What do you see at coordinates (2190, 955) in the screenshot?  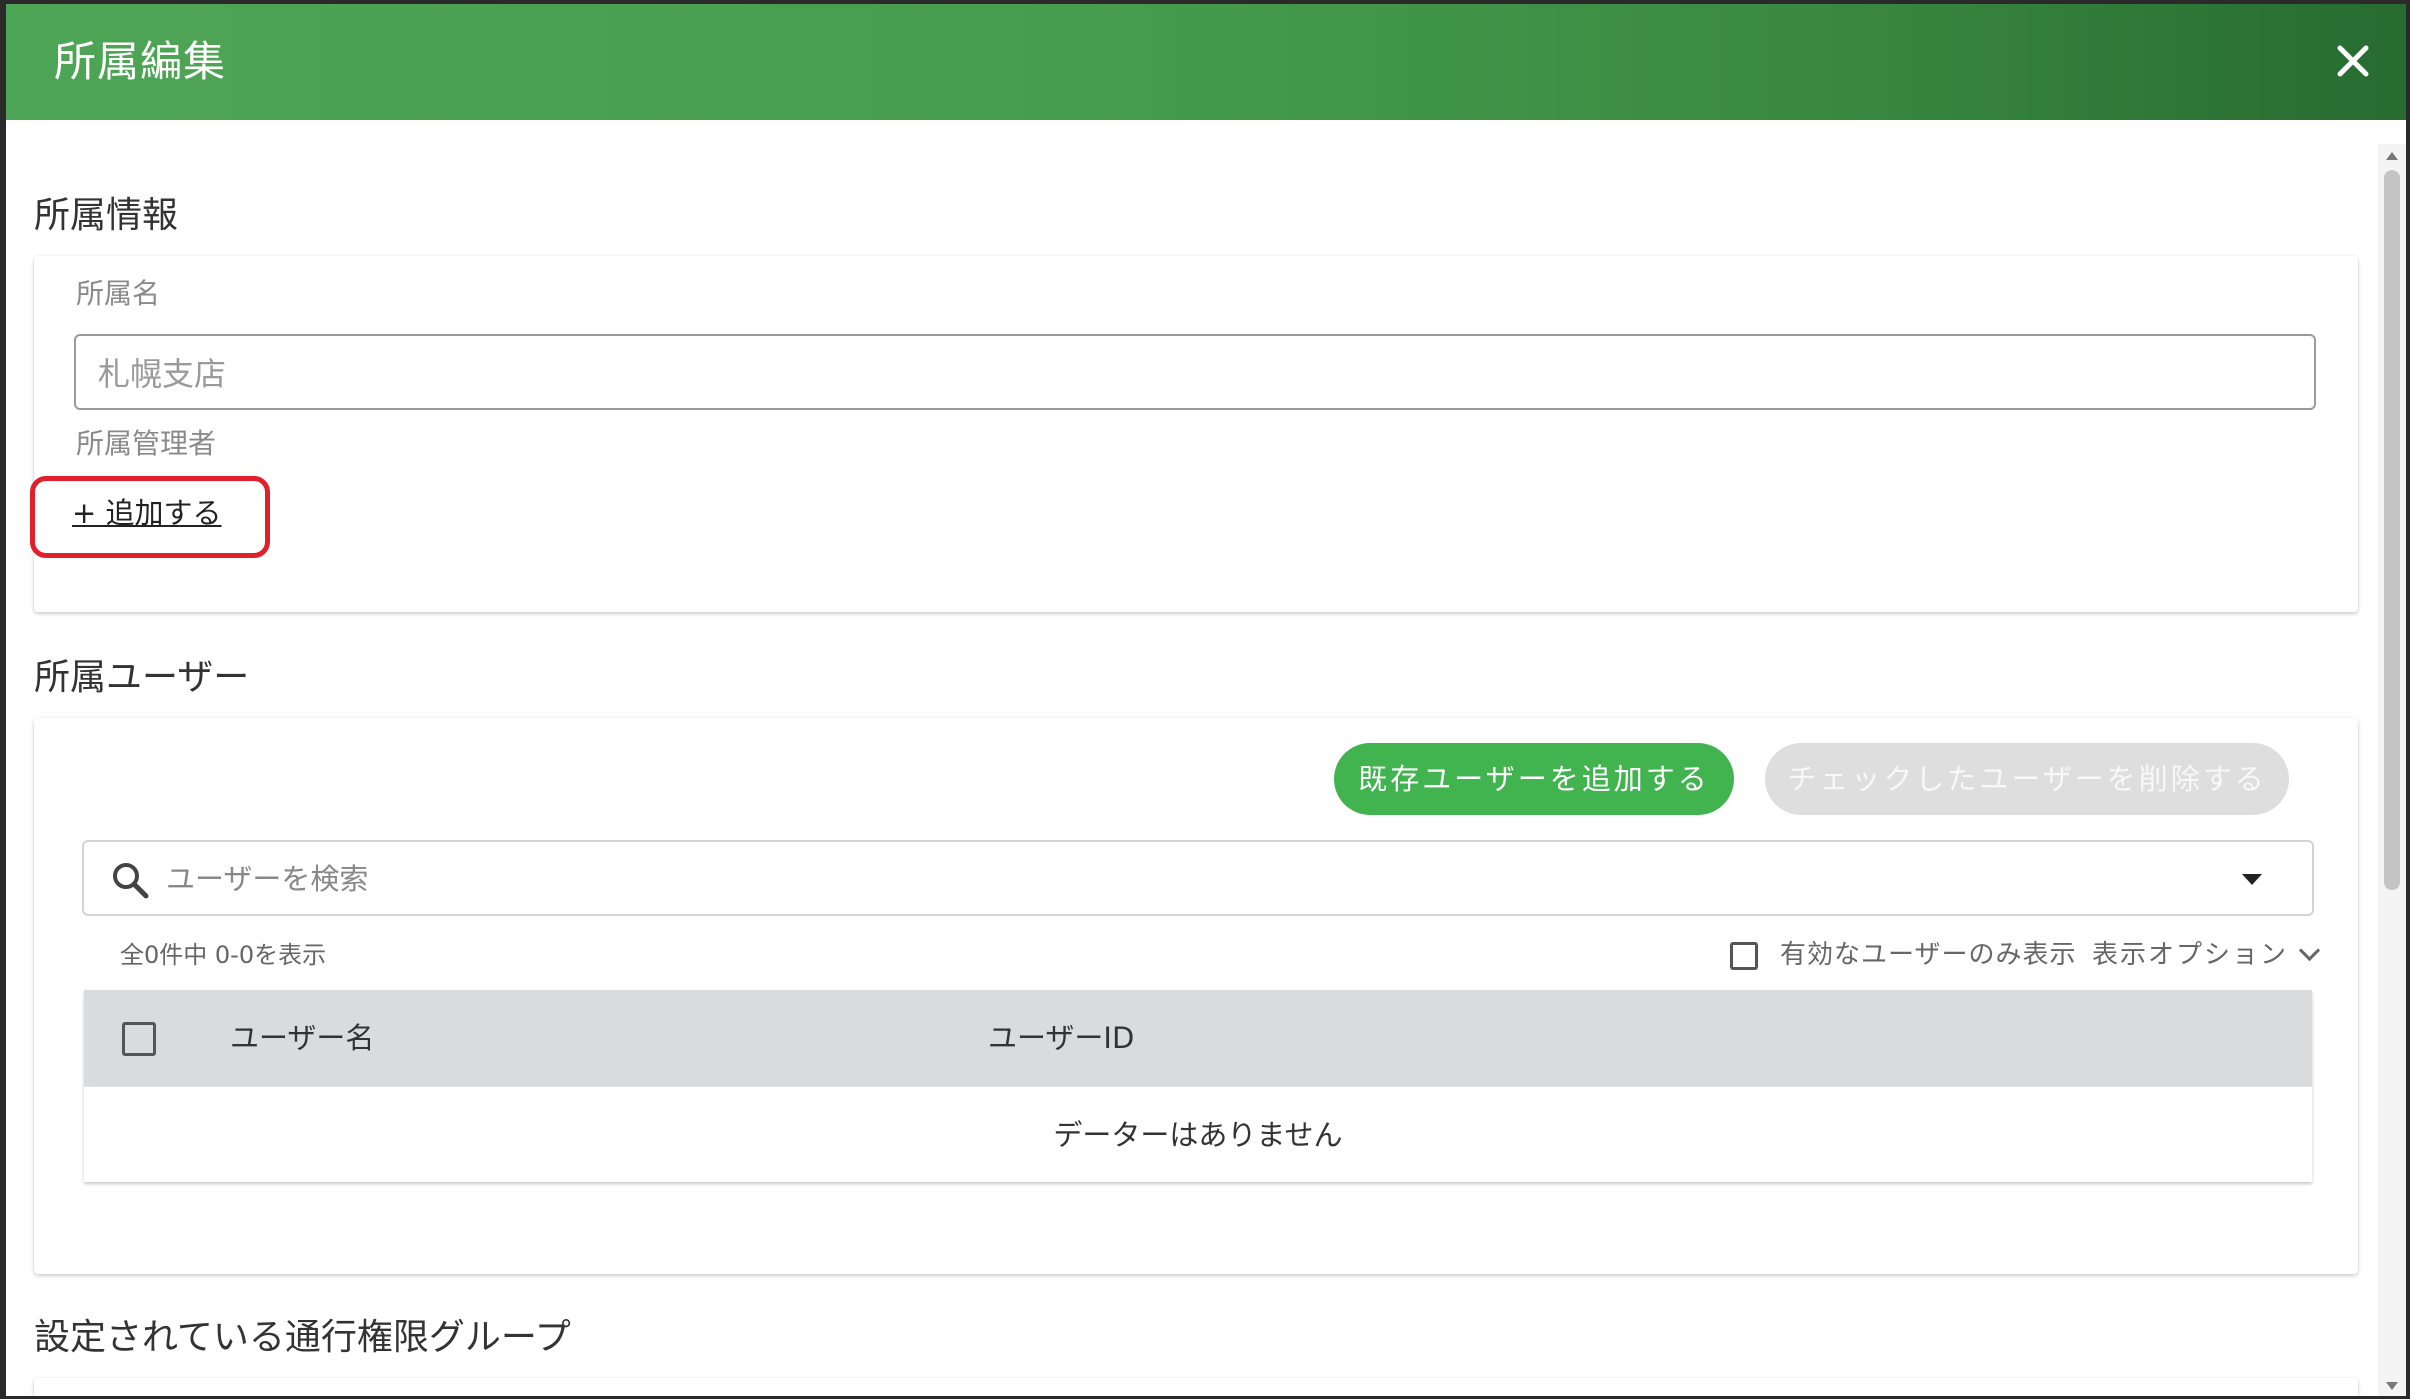 I see `display-options-label: 表示オプション` at bounding box center [2190, 955].